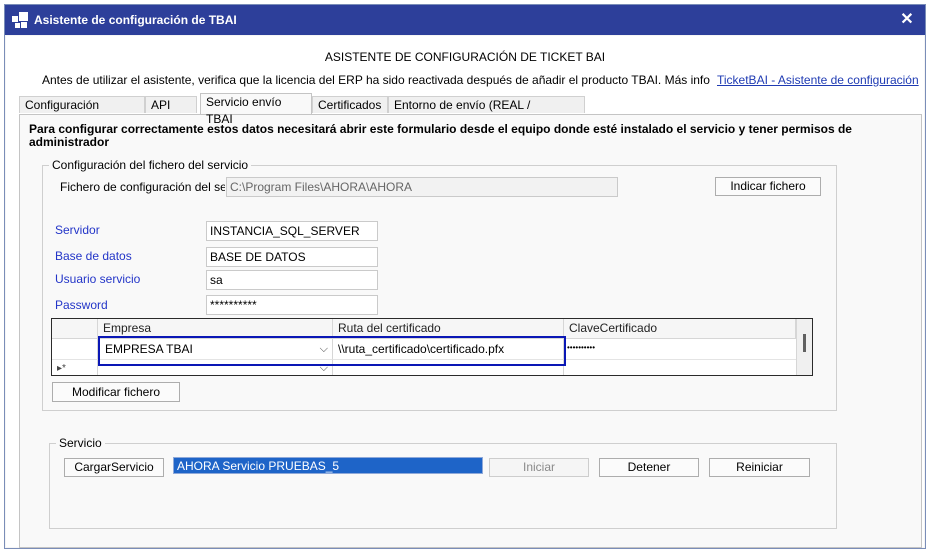 The image size is (932, 555). I want to click on service-group-legend: Servicio, so click(80, 443).